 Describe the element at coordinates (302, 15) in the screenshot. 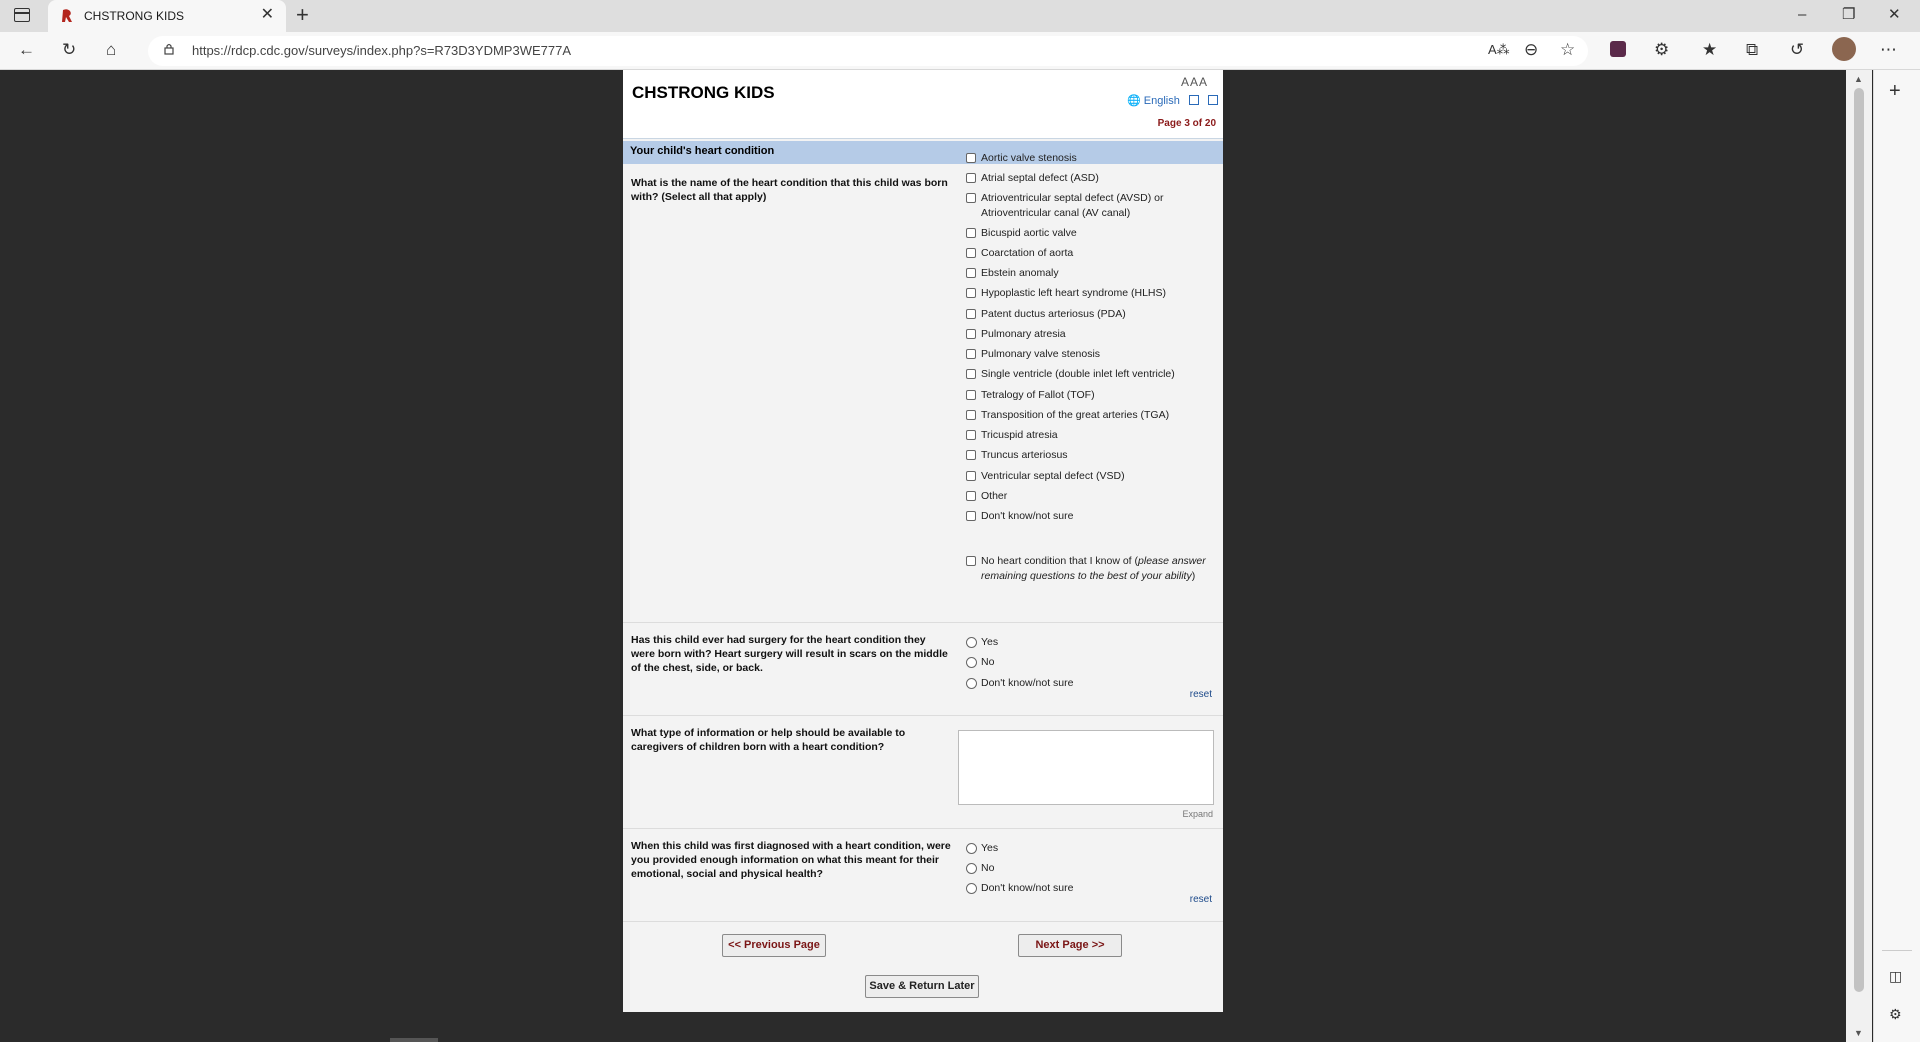

I see `new-tab-icon: +` at that location.